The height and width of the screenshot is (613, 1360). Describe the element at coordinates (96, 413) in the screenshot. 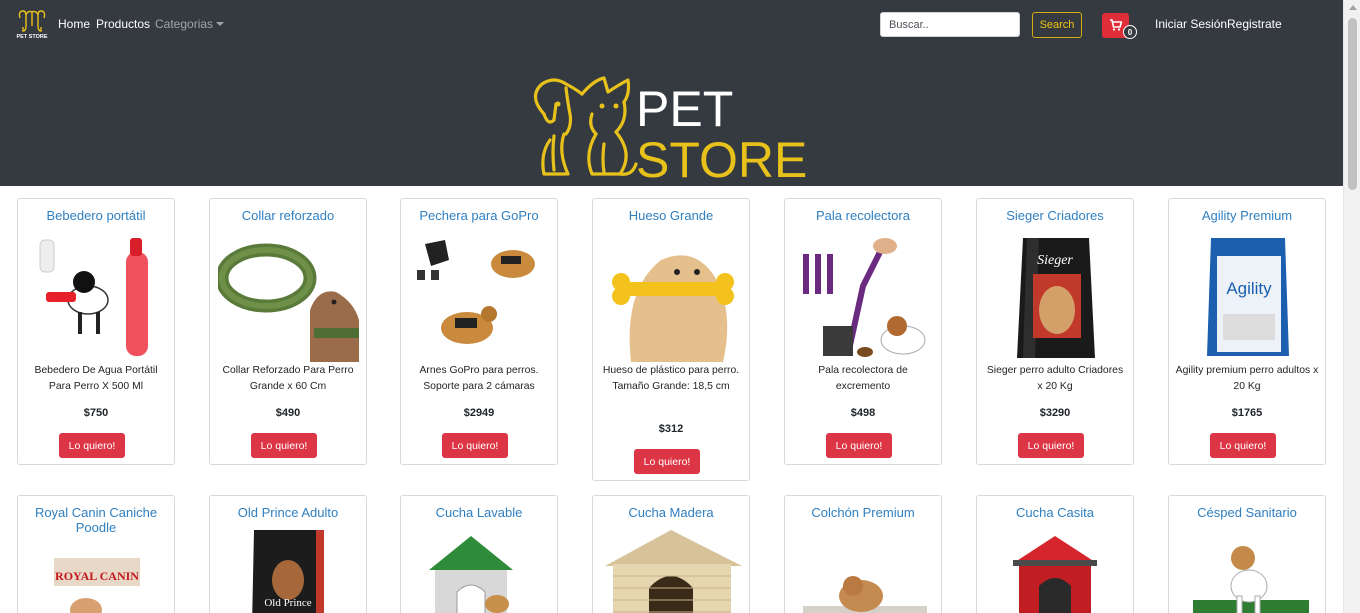

I see `product-price: $750` at that location.